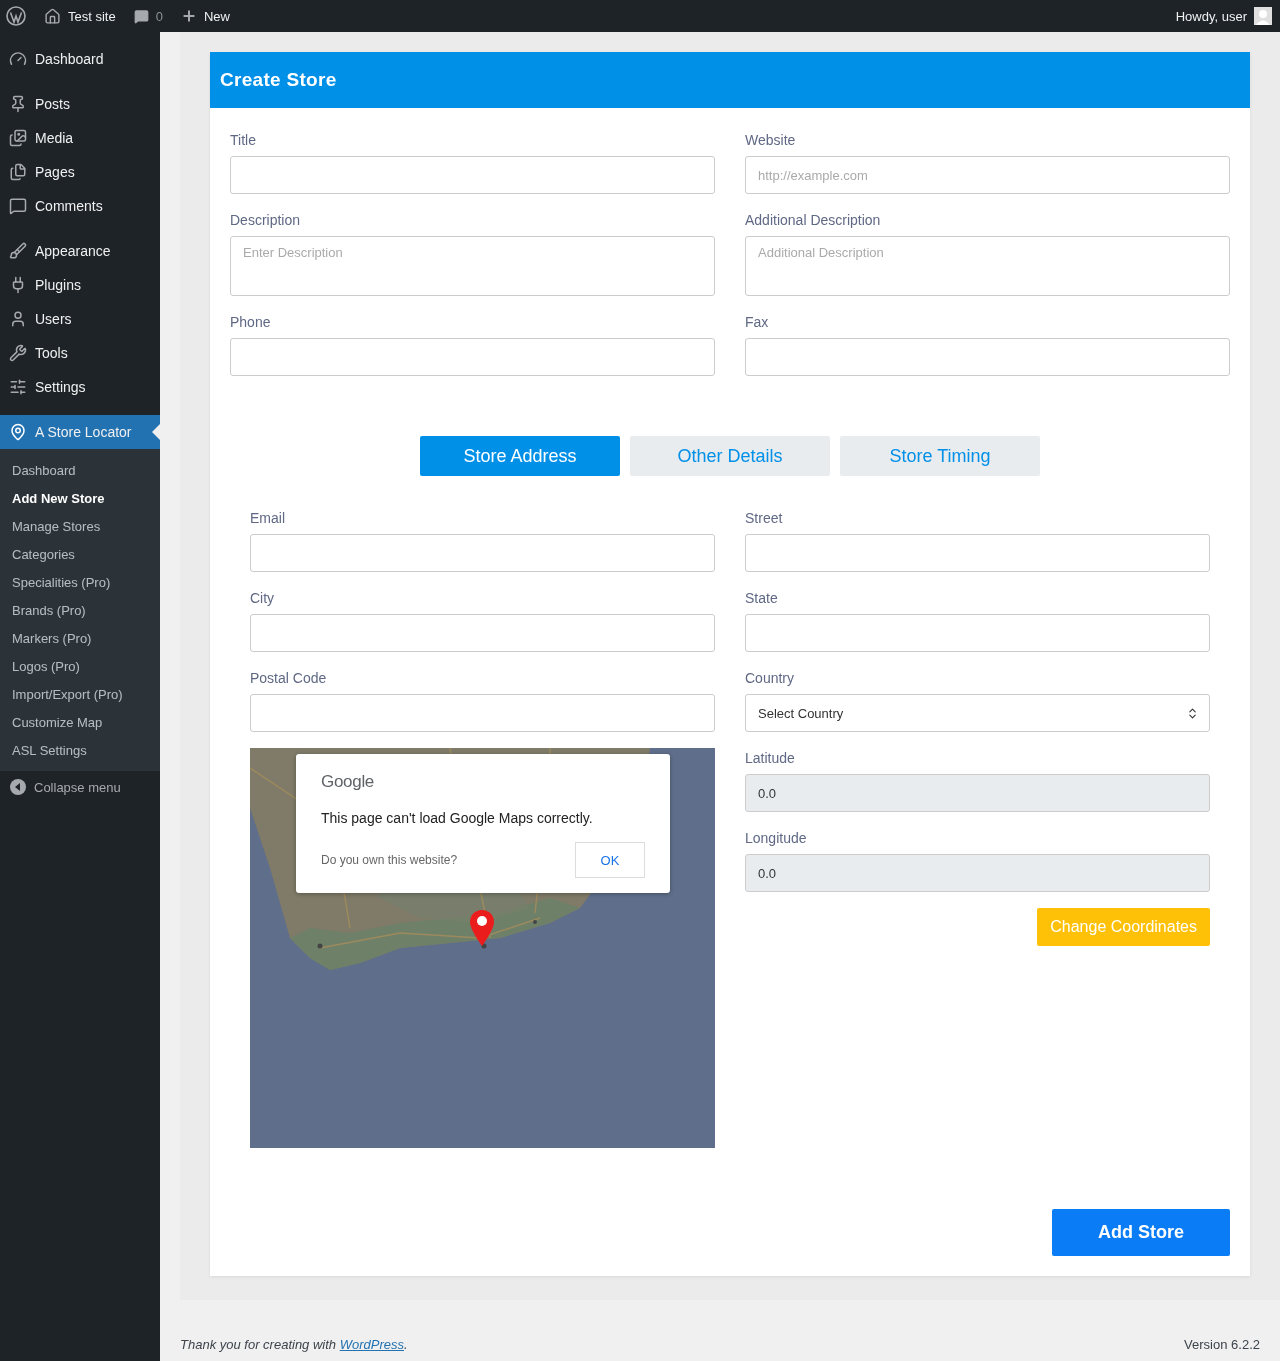  Describe the element at coordinates (80, 610) in the screenshot. I see `submenu-item: Brands (Pro)` at that location.